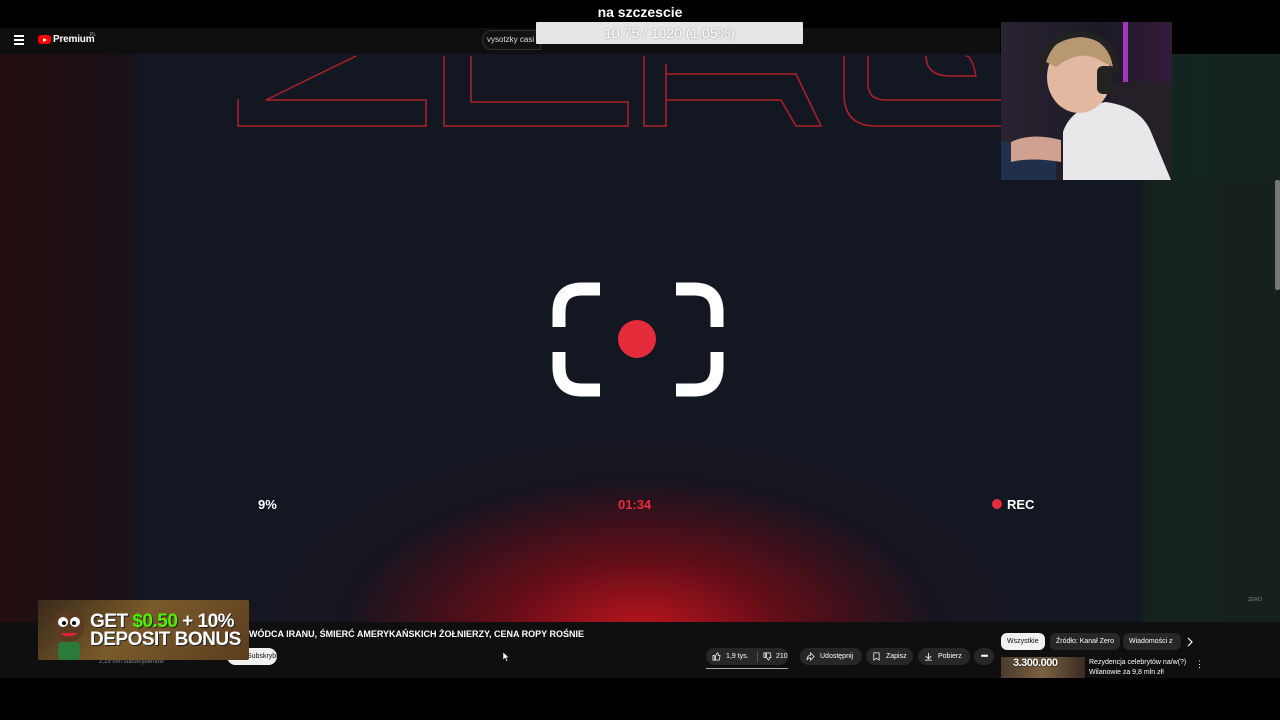 The image size is (1280, 720). I want to click on youtube-logo-icon, so click(44, 39).